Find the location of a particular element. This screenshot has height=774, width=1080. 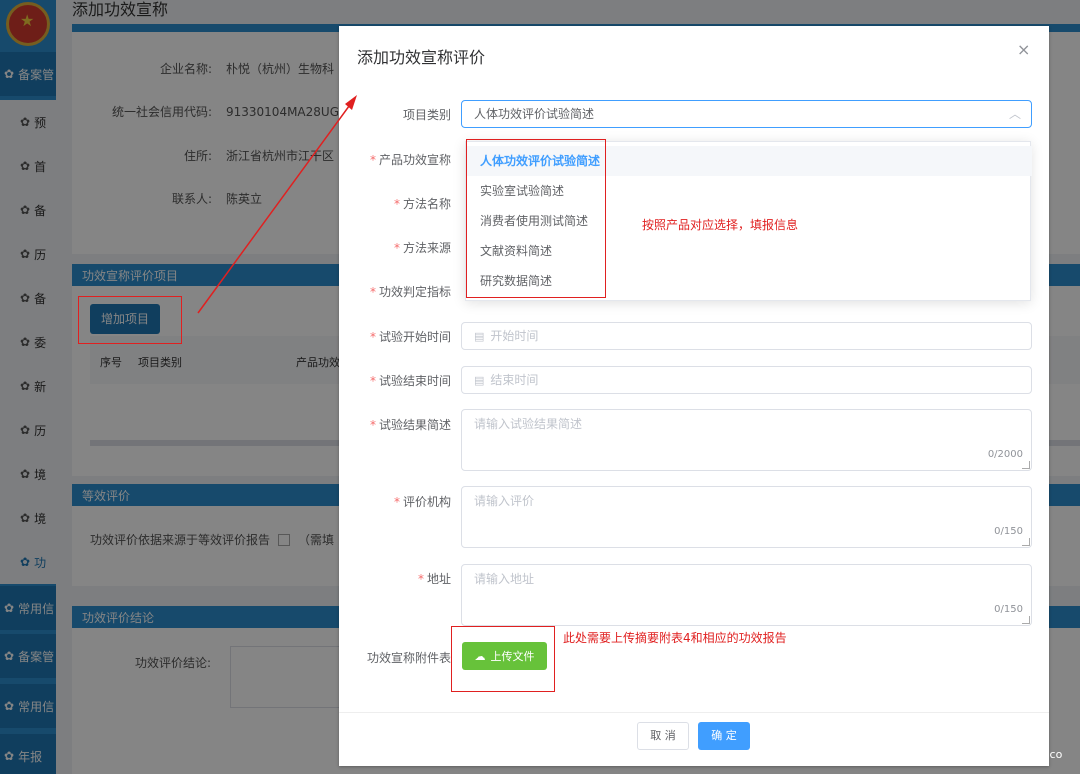

label-category: 项目类别 is located at coordinates (426, 115).